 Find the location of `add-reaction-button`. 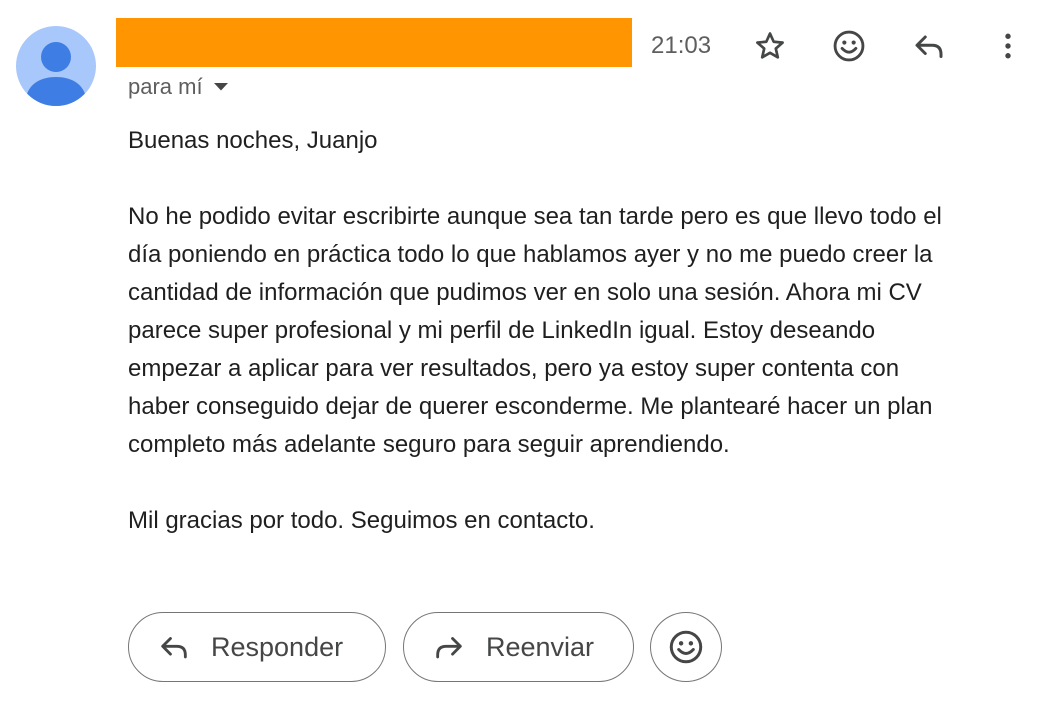

add-reaction-button is located at coordinates (849, 46).